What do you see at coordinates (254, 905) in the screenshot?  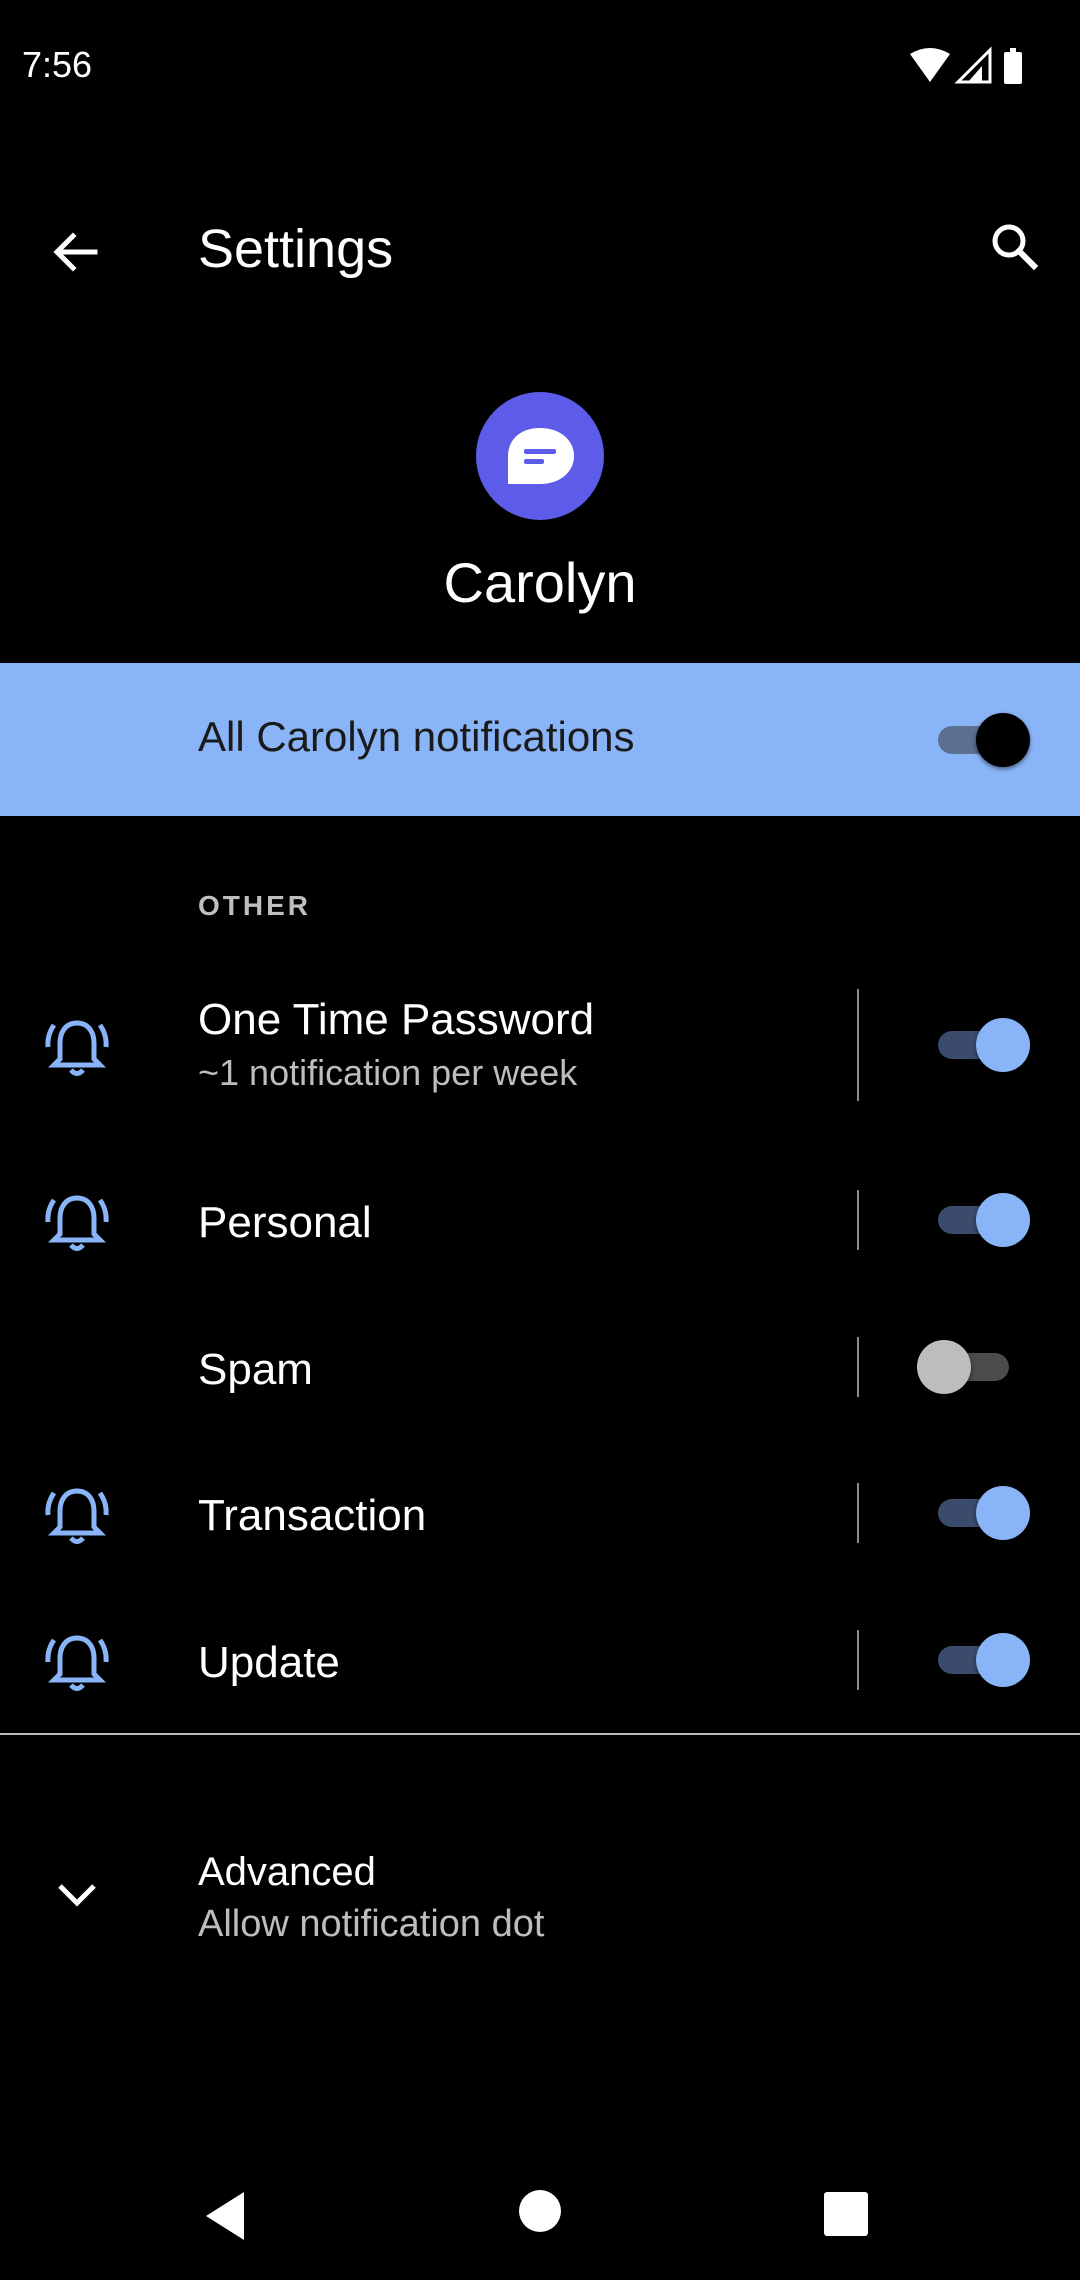 I see `section-header: OTHER` at bounding box center [254, 905].